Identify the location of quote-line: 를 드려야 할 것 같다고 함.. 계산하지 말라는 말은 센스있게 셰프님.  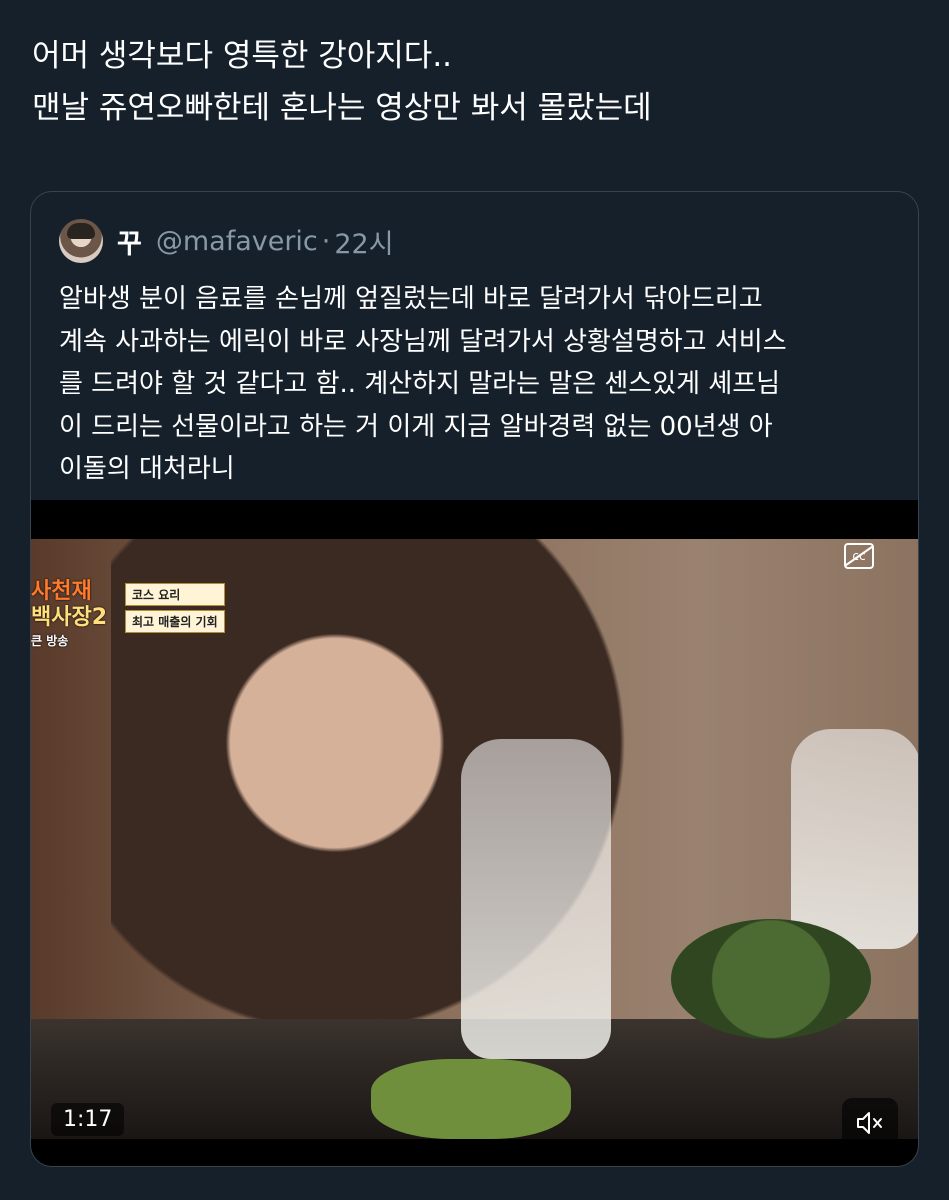
(420, 384).